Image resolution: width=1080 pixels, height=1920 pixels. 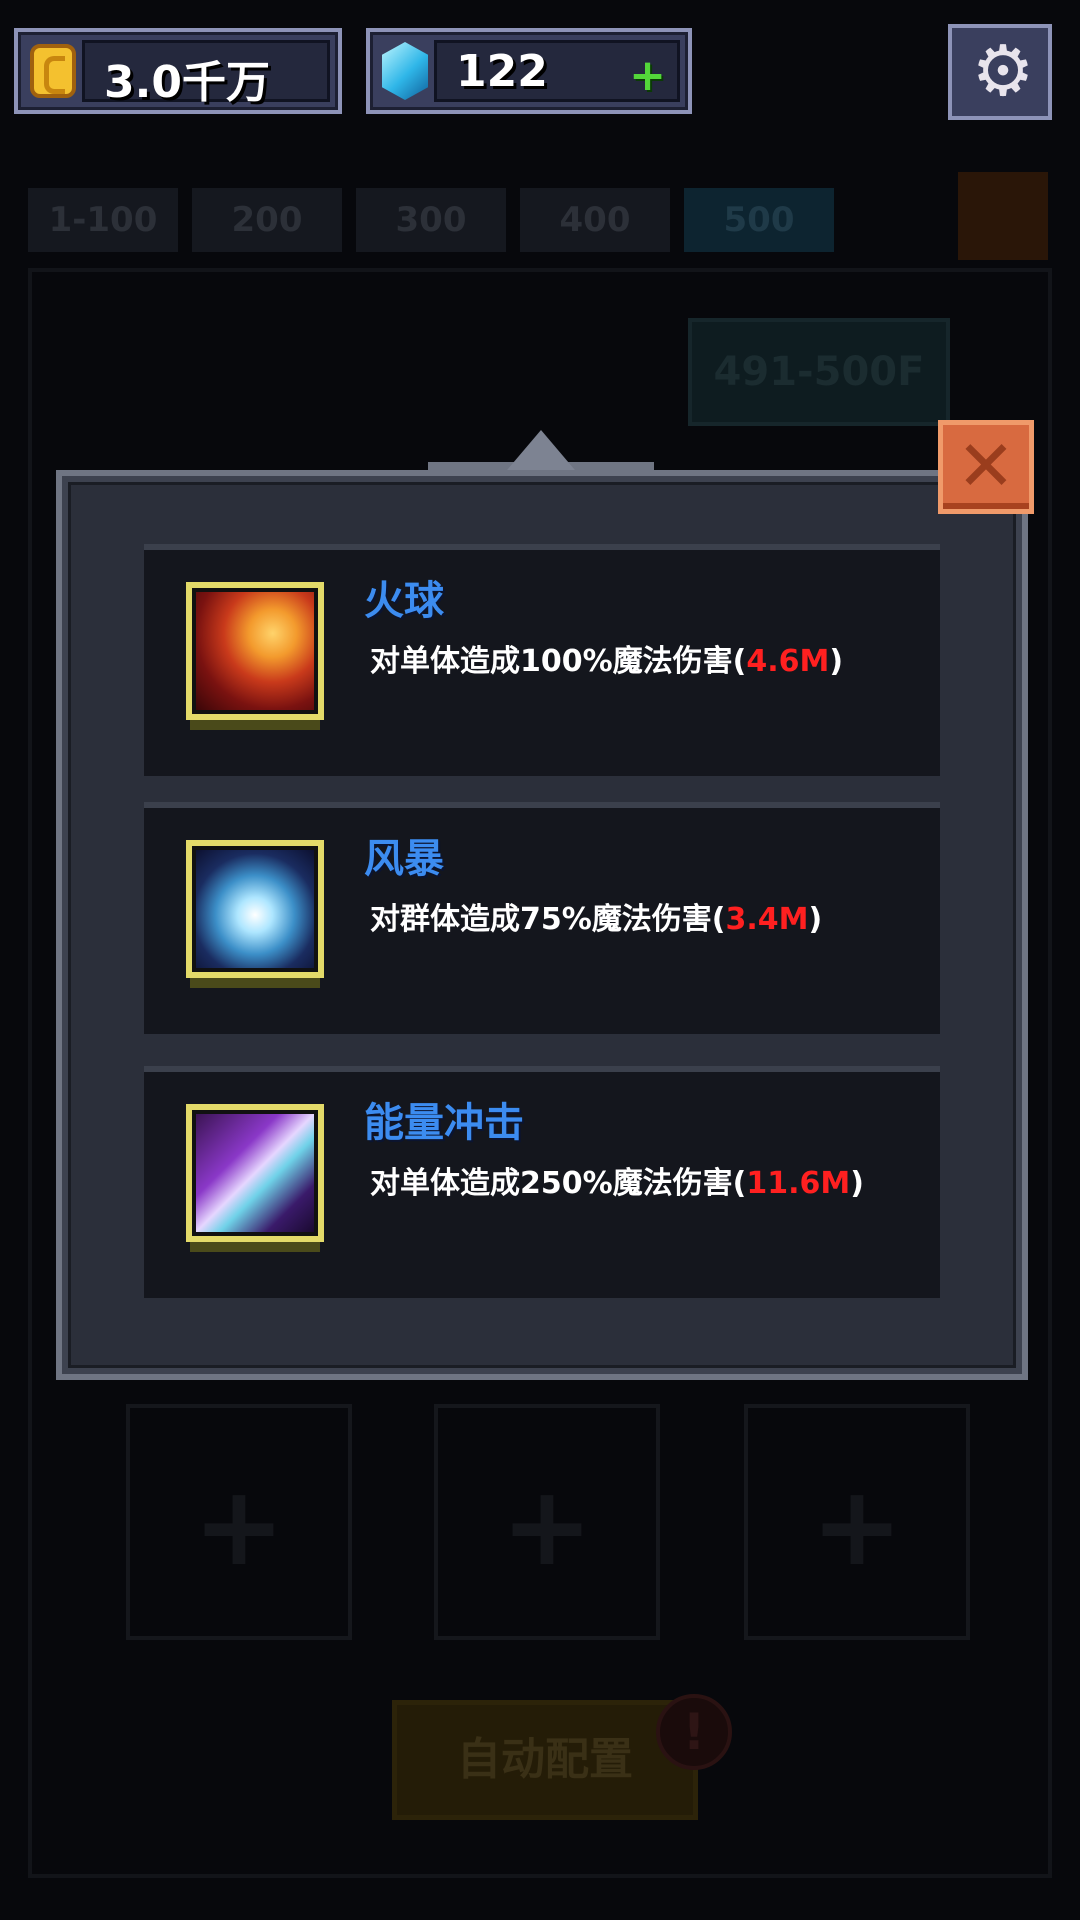 I want to click on skill-card-energy-strike: 能量冲击 对单体造成250%魔法伤害(11.6M), so click(x=542, y=1182).